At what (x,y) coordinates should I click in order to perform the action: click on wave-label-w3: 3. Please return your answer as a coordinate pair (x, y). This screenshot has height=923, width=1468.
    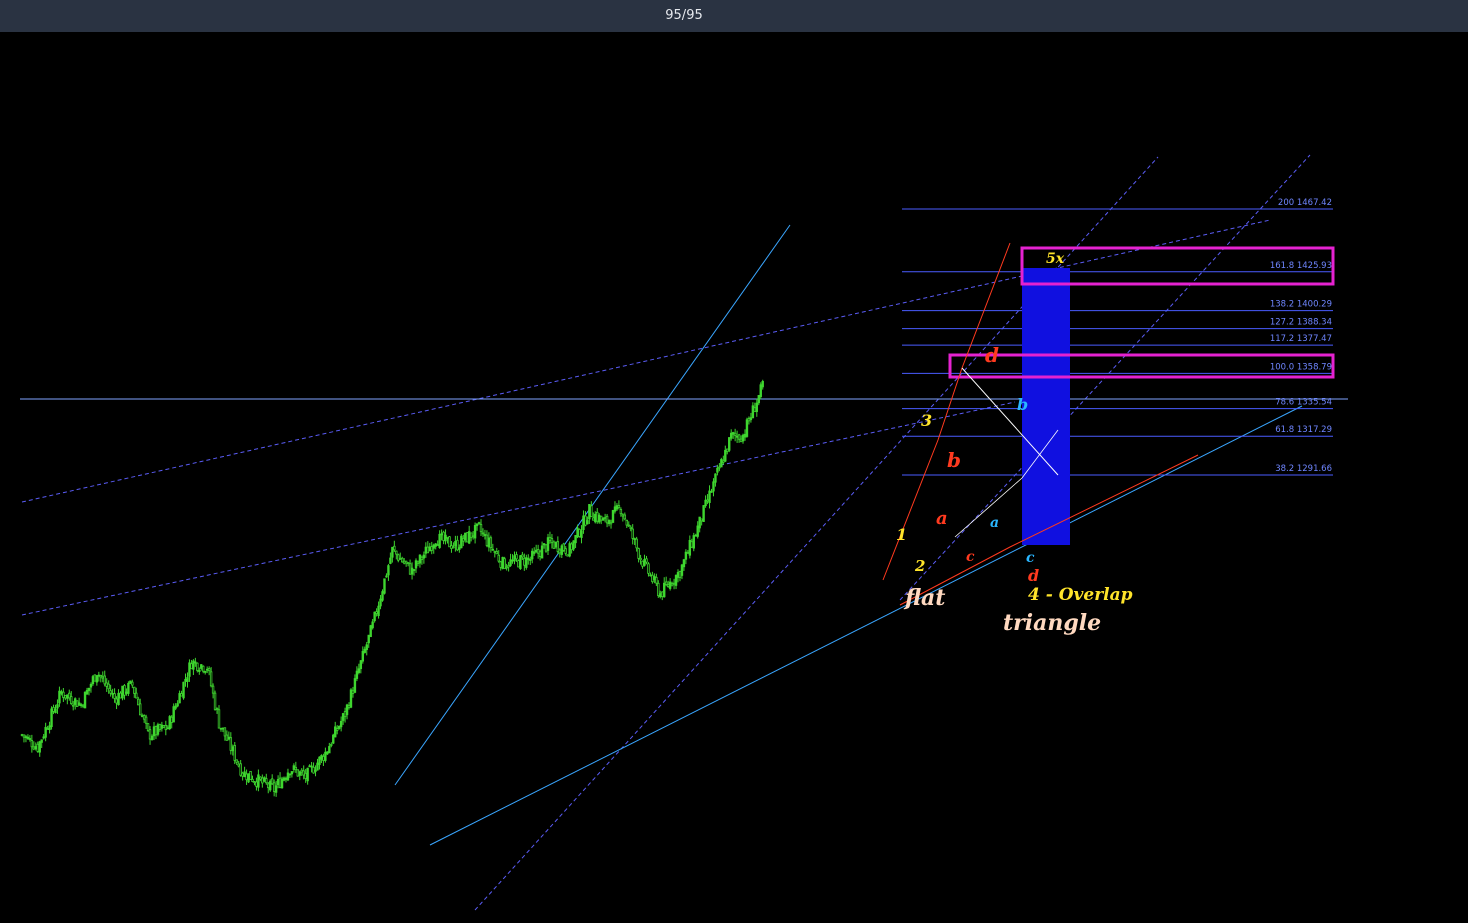
    Looking at the image, I should click on (926, 420).